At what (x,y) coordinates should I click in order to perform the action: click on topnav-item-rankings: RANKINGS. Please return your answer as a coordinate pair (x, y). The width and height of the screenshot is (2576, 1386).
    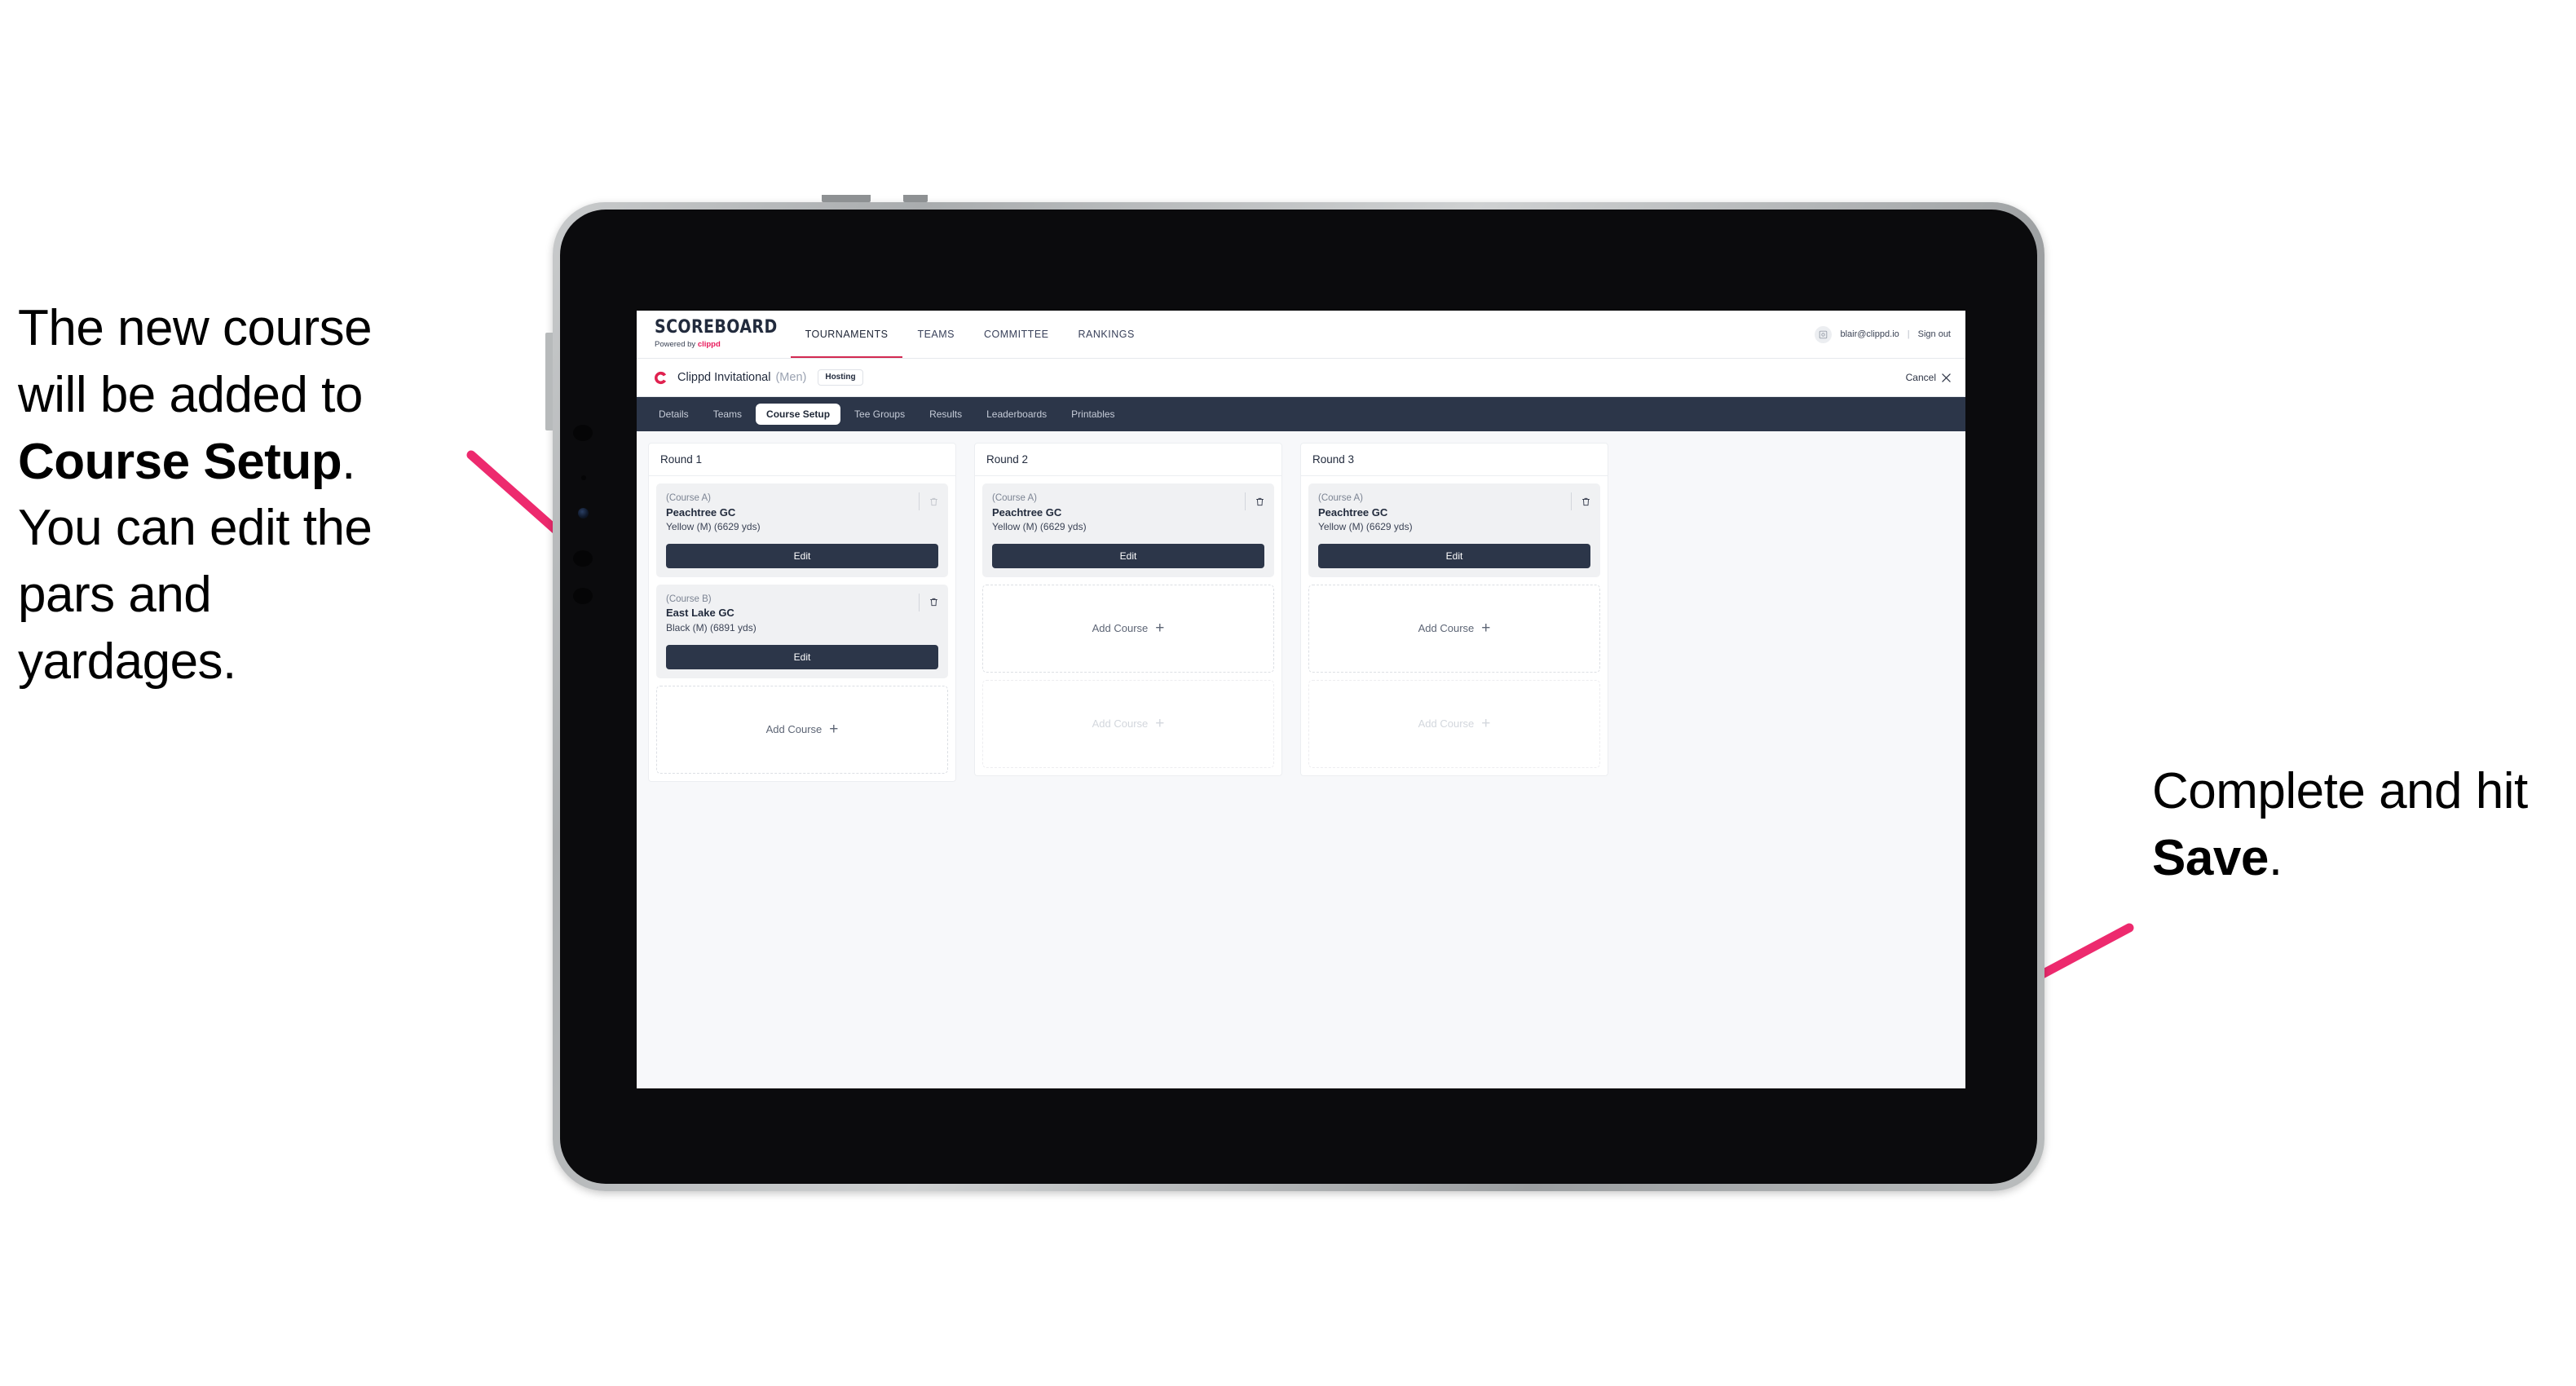
    Looking at the image, I should click on (1106, 335).